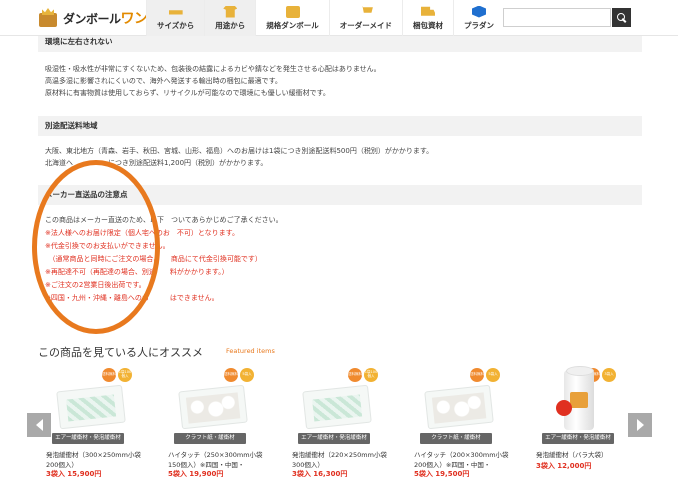  What do you see at coordinates (427, 25) in the screenshot?
I see `nav-label: 梱包資材` at bounding box center [427, 25].